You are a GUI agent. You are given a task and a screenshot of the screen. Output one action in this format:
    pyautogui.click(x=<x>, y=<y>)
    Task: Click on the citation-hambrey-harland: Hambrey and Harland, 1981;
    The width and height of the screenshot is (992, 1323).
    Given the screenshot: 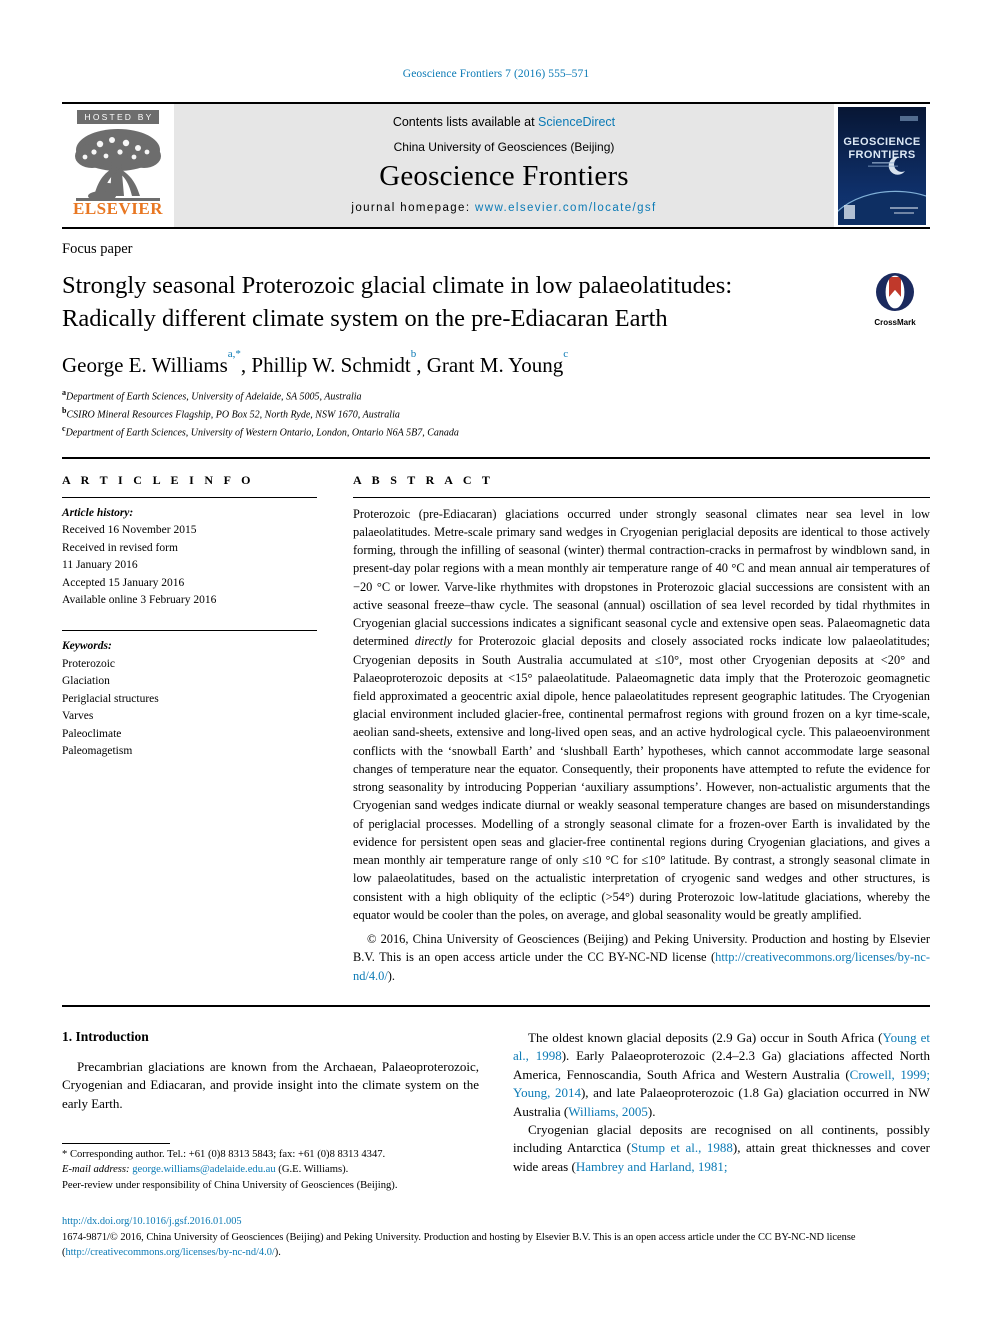 What is the action you would take?
    pyautogui.click(x=652, y=1166)
    